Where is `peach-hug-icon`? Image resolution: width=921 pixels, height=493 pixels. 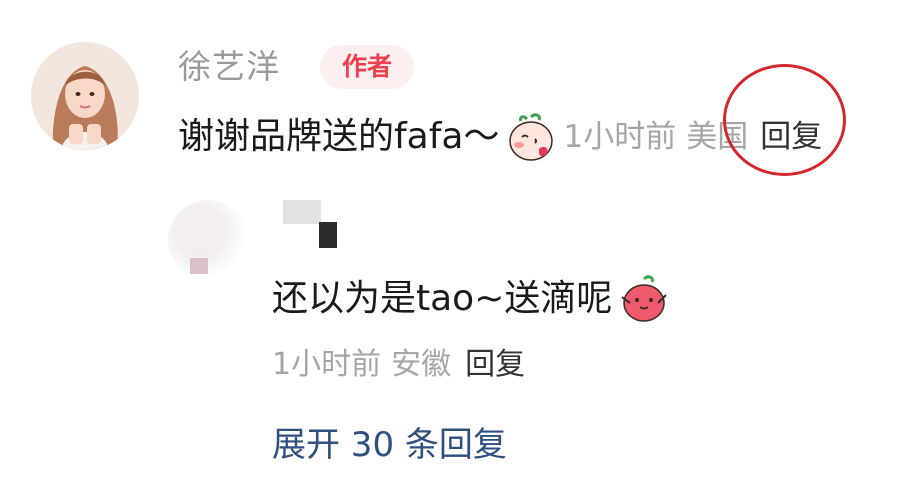 peach-hug-icon is located at coordinates (644, 299).